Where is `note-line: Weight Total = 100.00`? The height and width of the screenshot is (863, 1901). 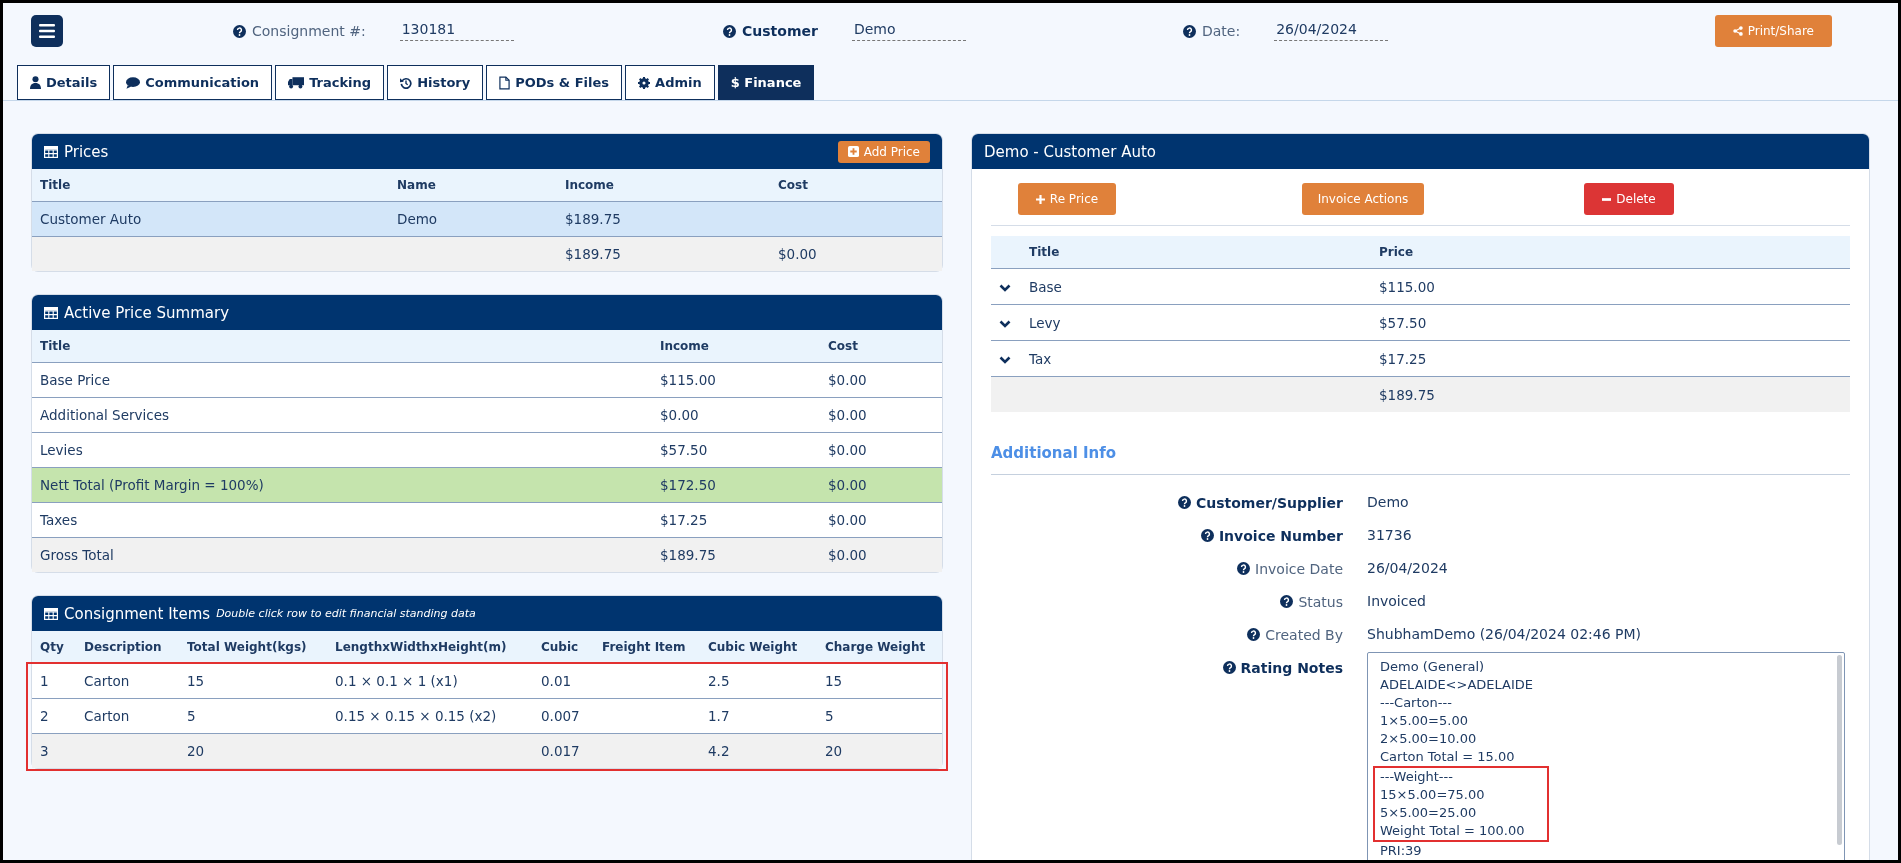 note-line: Weight Total = 100.00 is located at coordinates (1461, 832).